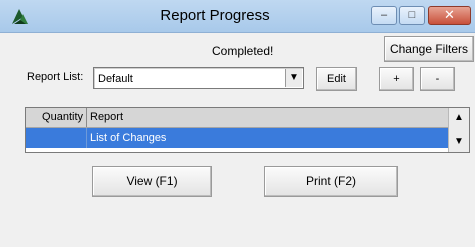 This screenshot has height=247, width=475. What do you see at coordinates (152, 181) in the screenshot?
I see `view-button: View (F1)` at bounding box center [152, 181].